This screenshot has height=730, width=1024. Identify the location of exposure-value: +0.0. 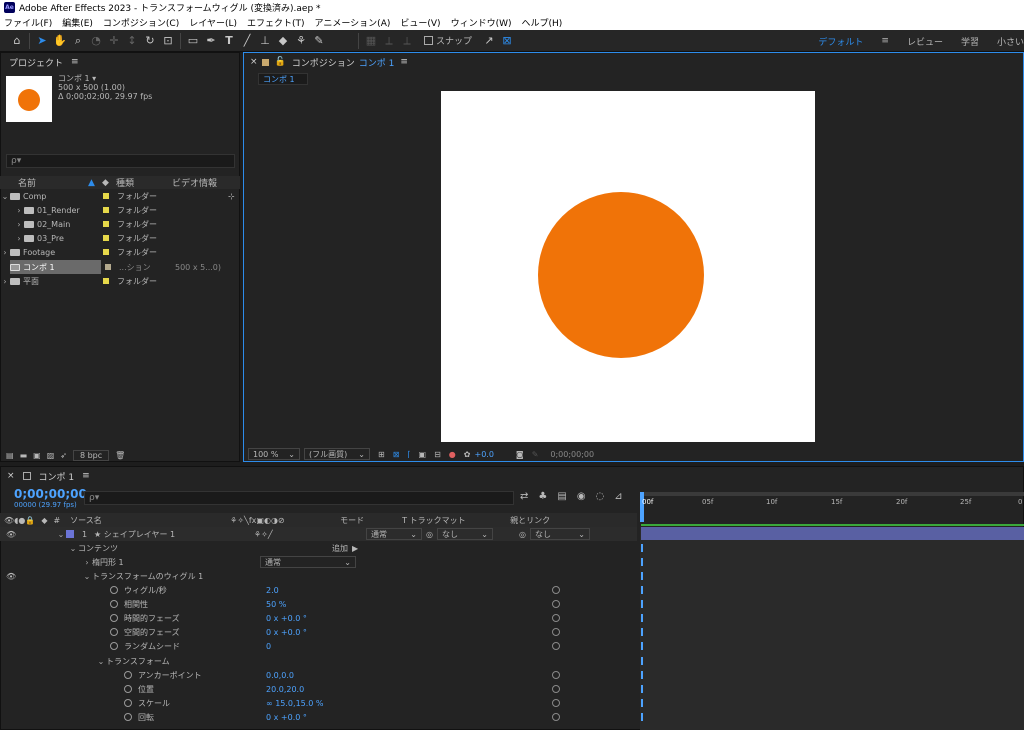
(483, 454).